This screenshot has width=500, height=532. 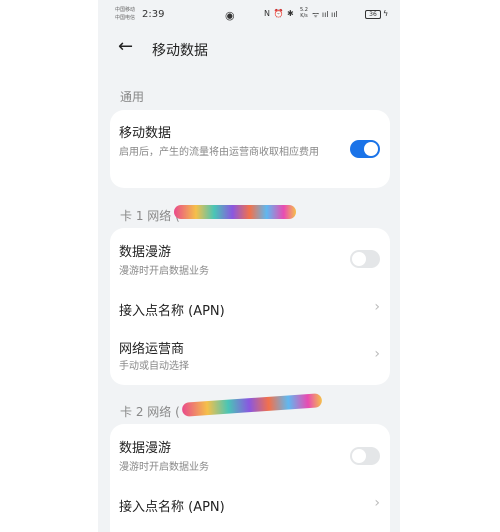 I want to click on sim1-carrier-subtitle: 手动或自动选择, so click(x=154, y=366).